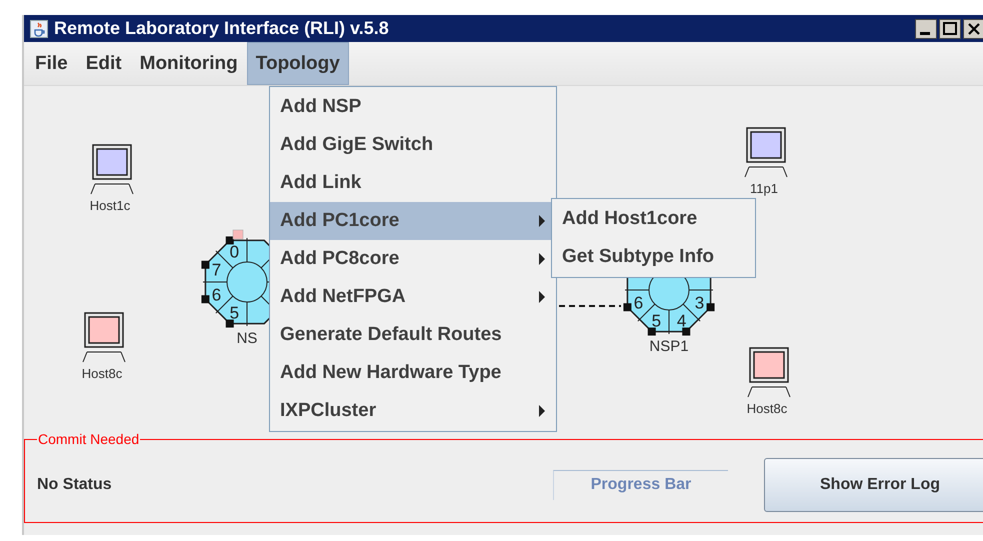 The image size is (983, 541). I want to click on port-number: 3, so click(699, 303).